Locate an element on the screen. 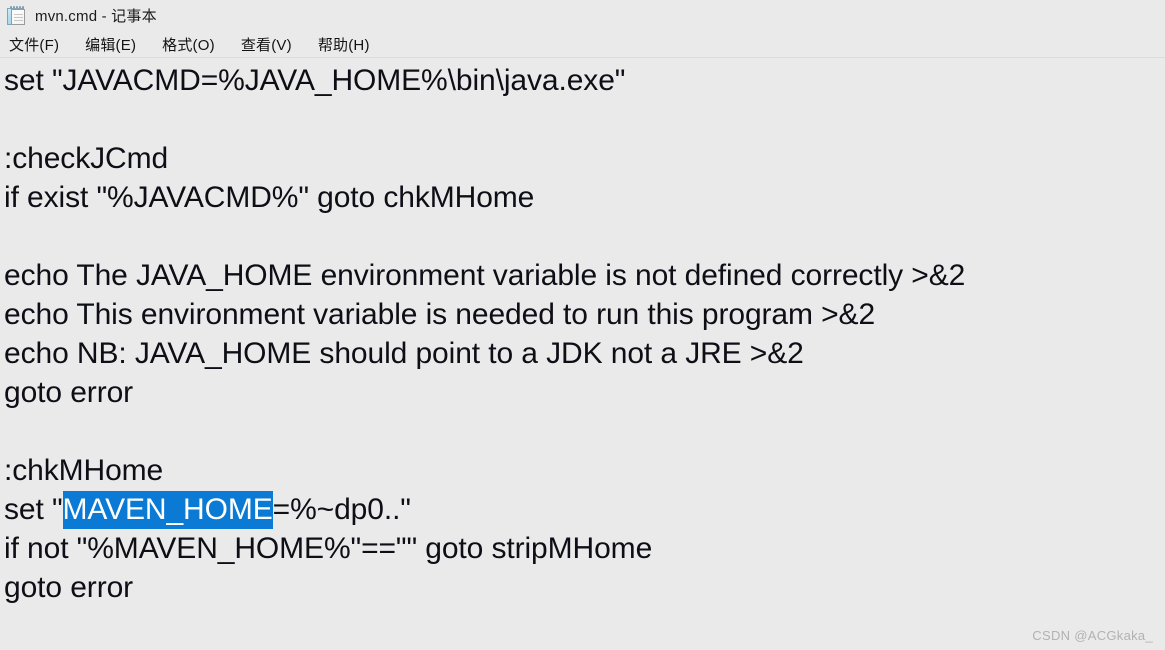 This screenshot has width=1165, height=650. editor-line: set "MAVEN_HOME=%~dp0.." is located at coordinates (583, 509).